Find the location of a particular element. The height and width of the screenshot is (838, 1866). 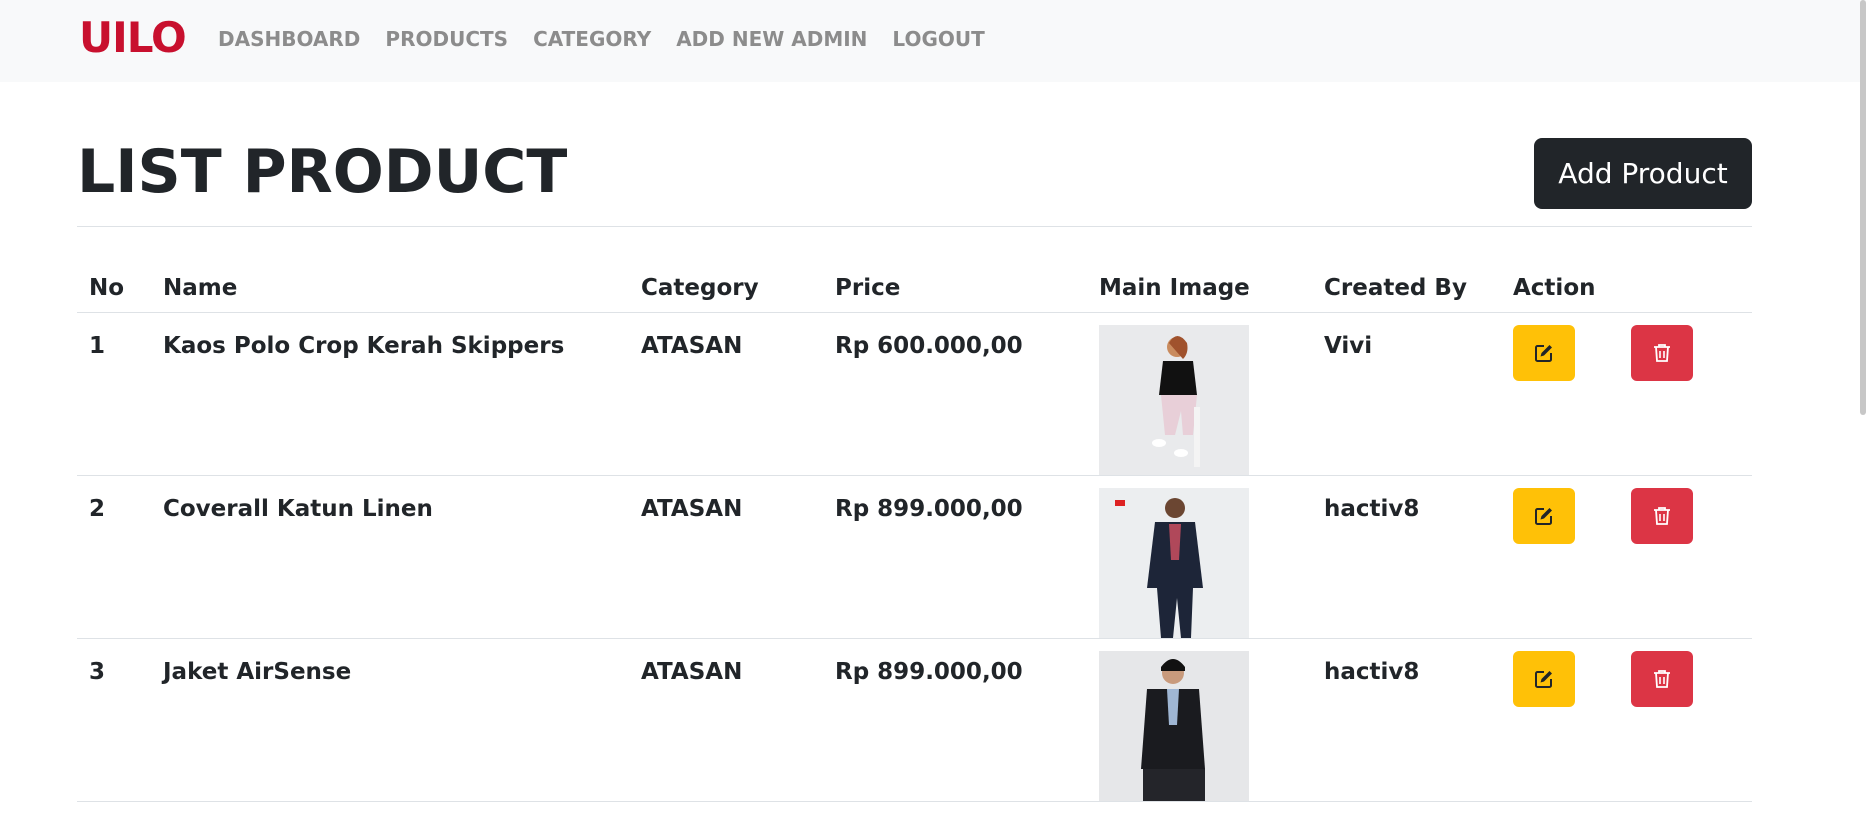

nav-link-products: PRODUCTS is located at coordinates (446, 39).